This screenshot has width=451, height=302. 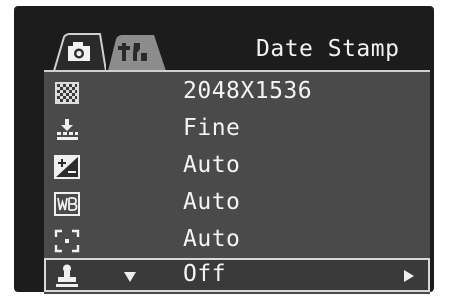 I want to click on menu-item-resolution: 2048X1536, so click(x=237, y=93).